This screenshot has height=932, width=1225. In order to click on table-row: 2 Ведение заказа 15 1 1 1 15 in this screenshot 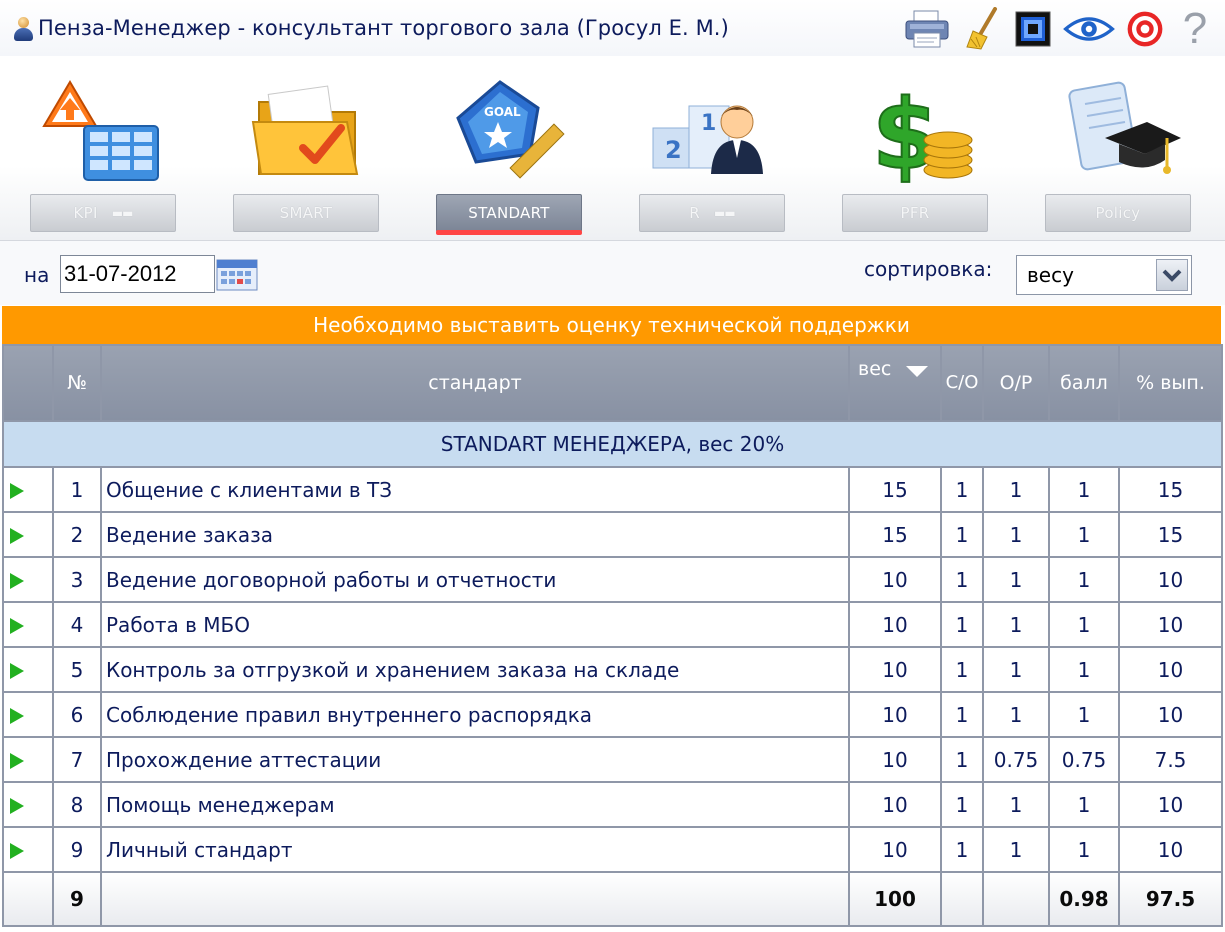, I will do `click(612, 534)`.